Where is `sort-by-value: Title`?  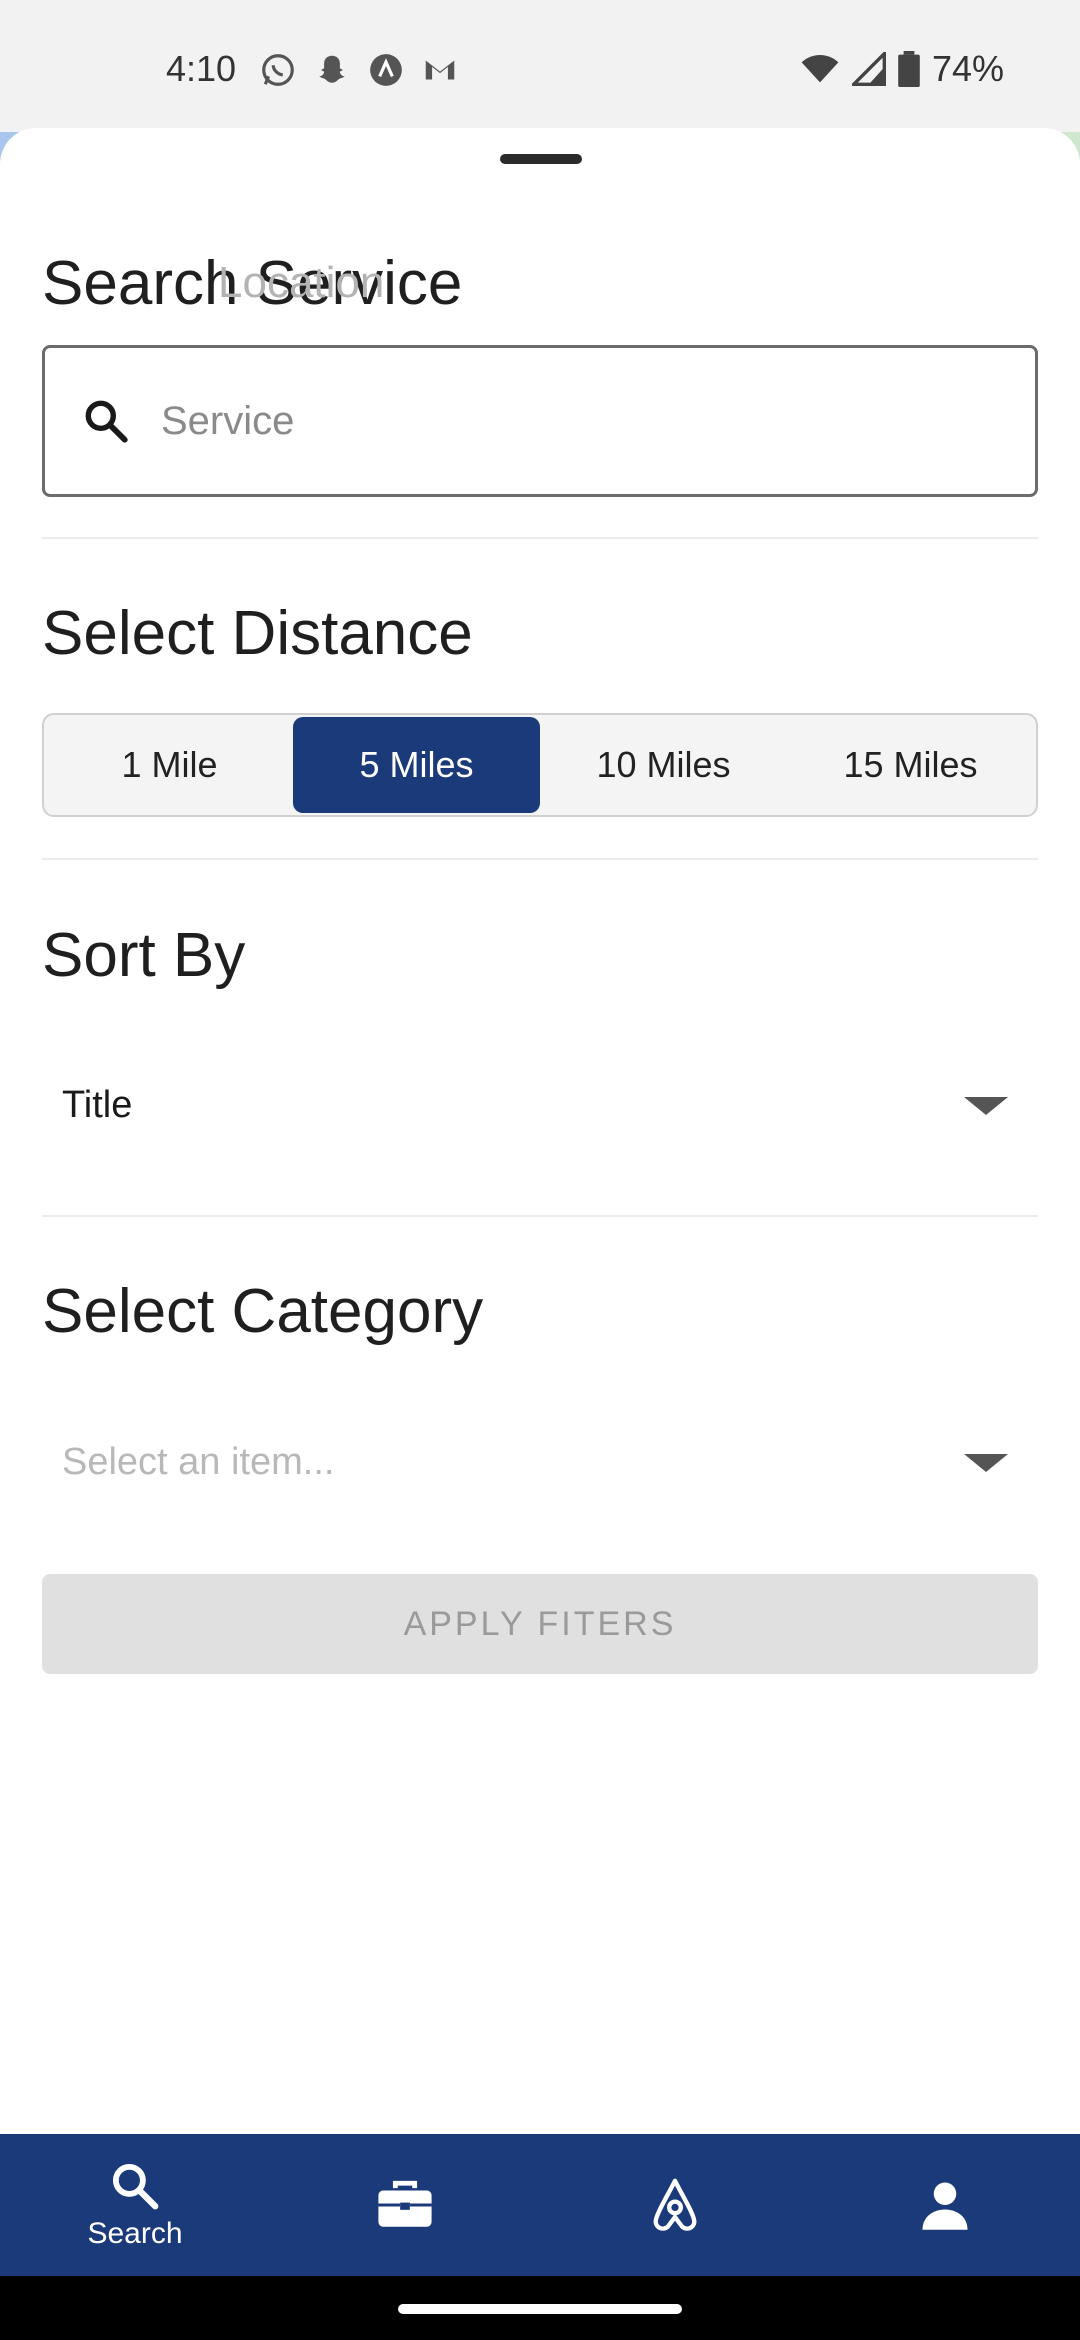
sort-by-value: Title is located at coordinates (97, 1104).